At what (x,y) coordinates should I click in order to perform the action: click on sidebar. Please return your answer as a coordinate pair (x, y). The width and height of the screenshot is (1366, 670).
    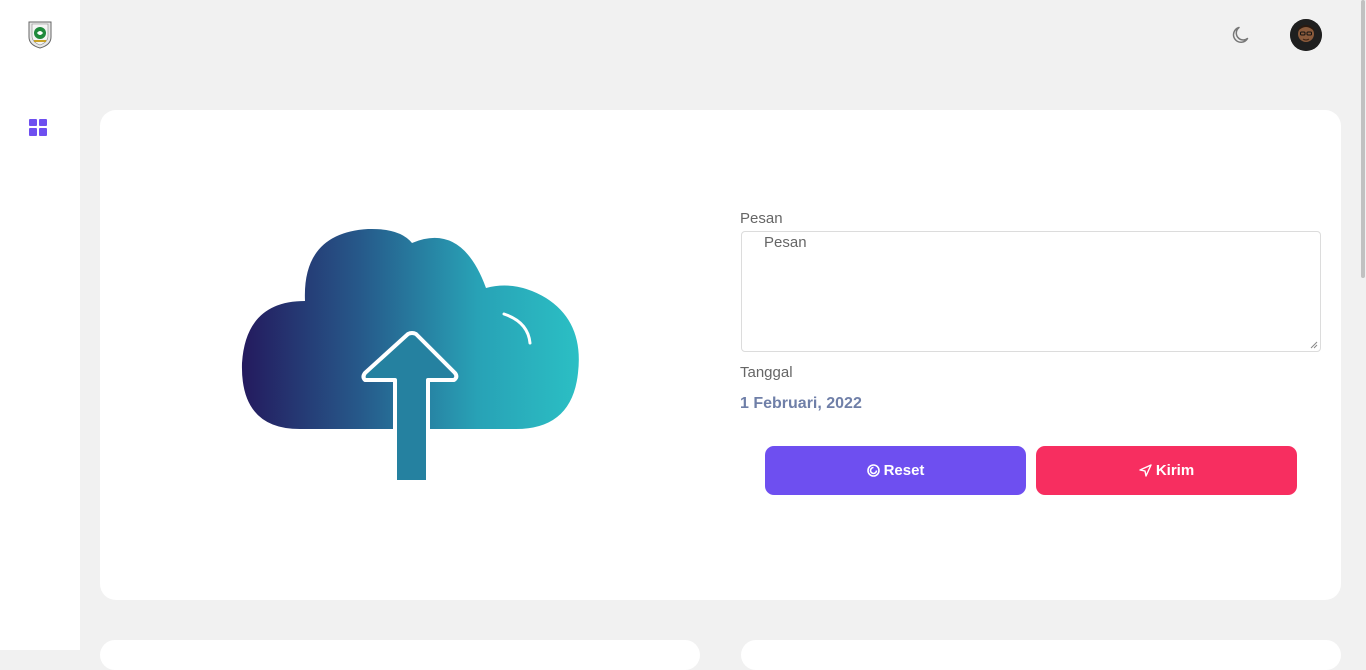
    Looking at the image, I should click on (40, 325).